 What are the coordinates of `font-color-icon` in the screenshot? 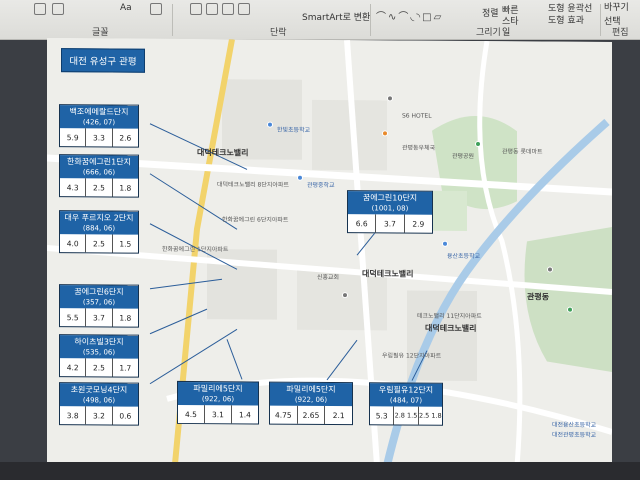 It's located at (40, 9).